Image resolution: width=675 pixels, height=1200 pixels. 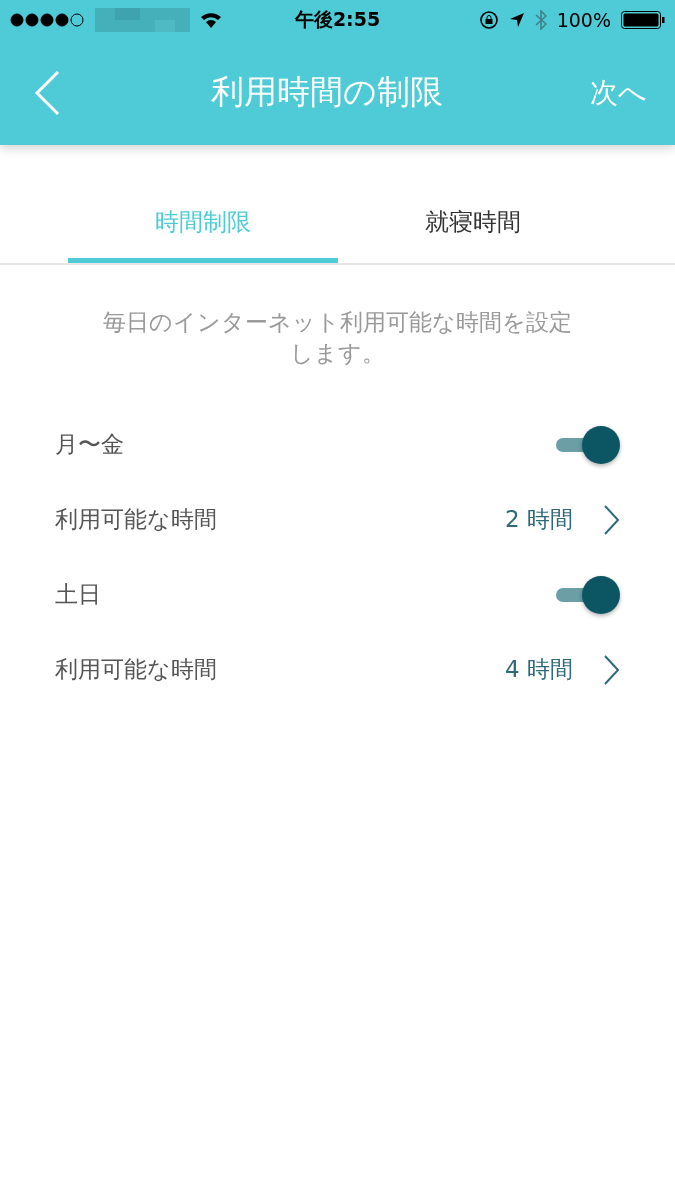 I want to click on row-value: 2 時間, so click(x=539, y=519).